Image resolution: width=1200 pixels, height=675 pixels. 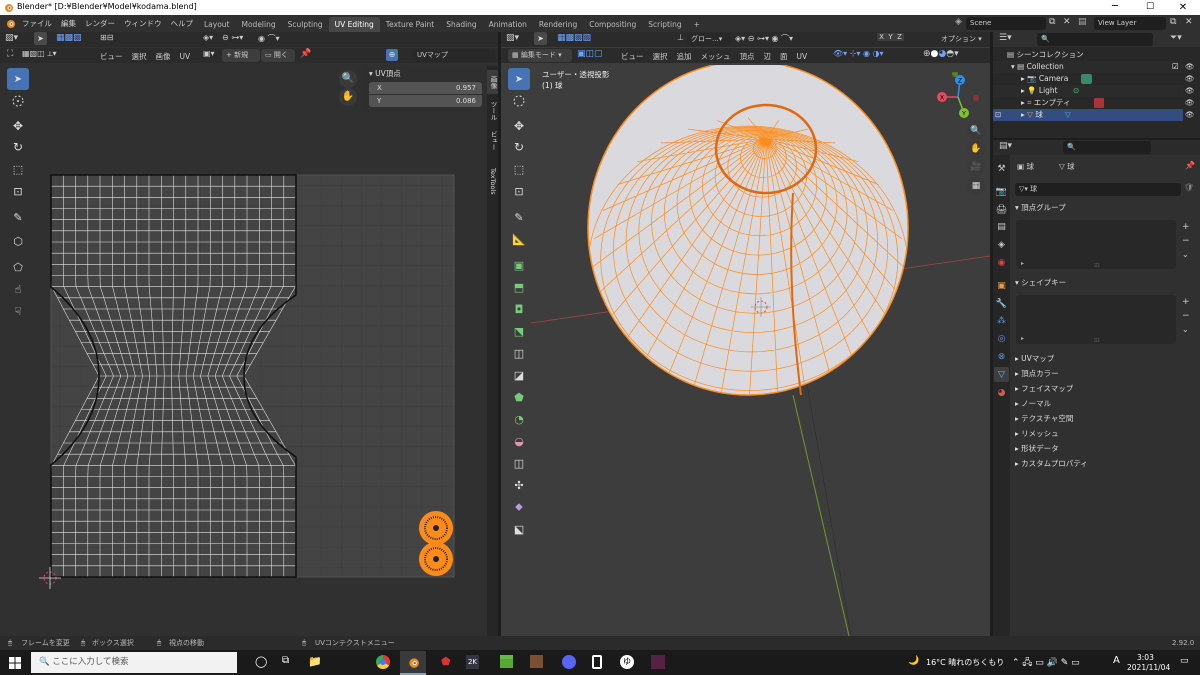 I want to click on pivot-icon: ◈▾, so click(x=208, y=37).